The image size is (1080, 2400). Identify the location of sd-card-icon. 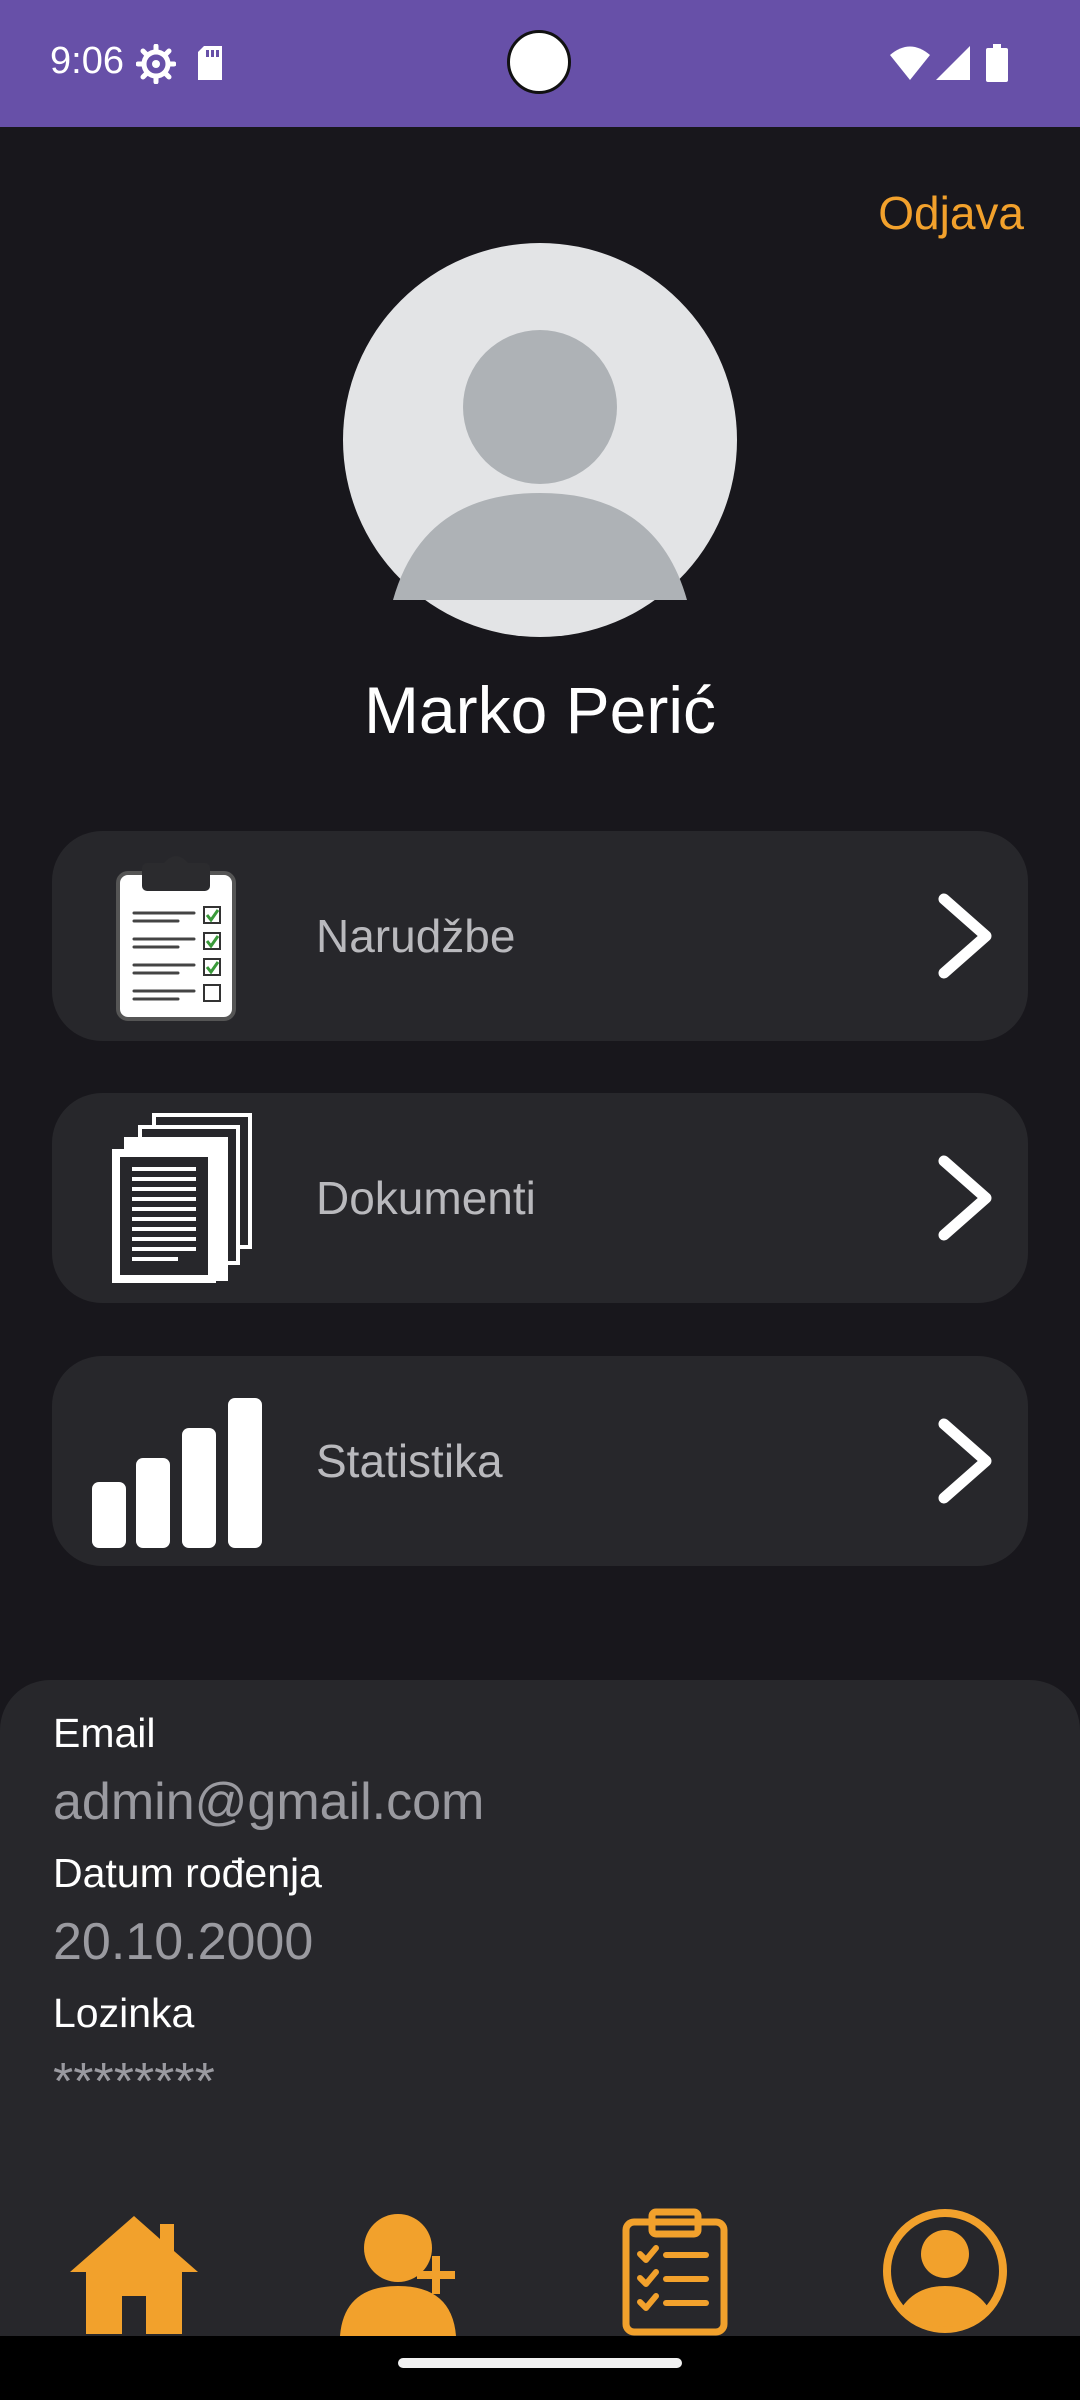
(210, 63).